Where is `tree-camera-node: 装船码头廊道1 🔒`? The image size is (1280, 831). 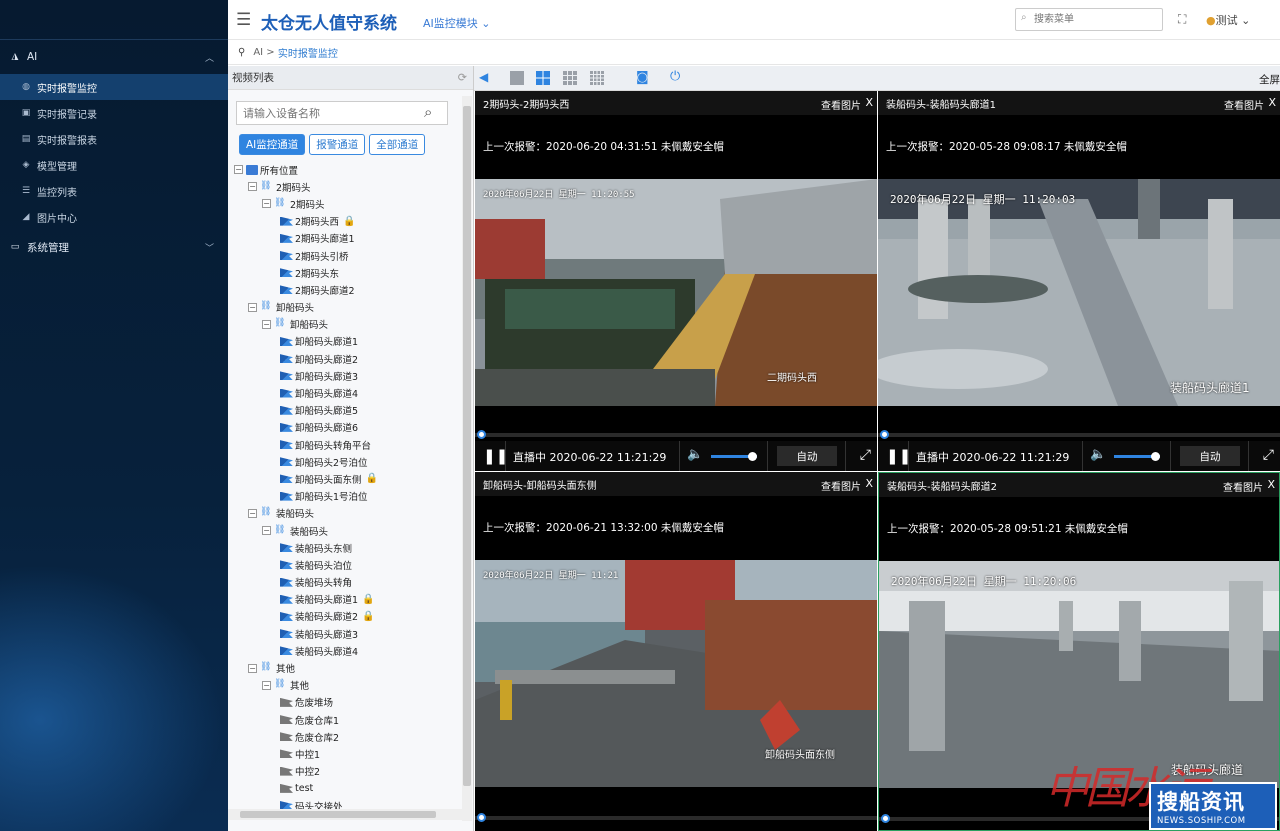 tree-camera-node: 装船码头廊道1 🔒 is located at coordinates (348, 599).